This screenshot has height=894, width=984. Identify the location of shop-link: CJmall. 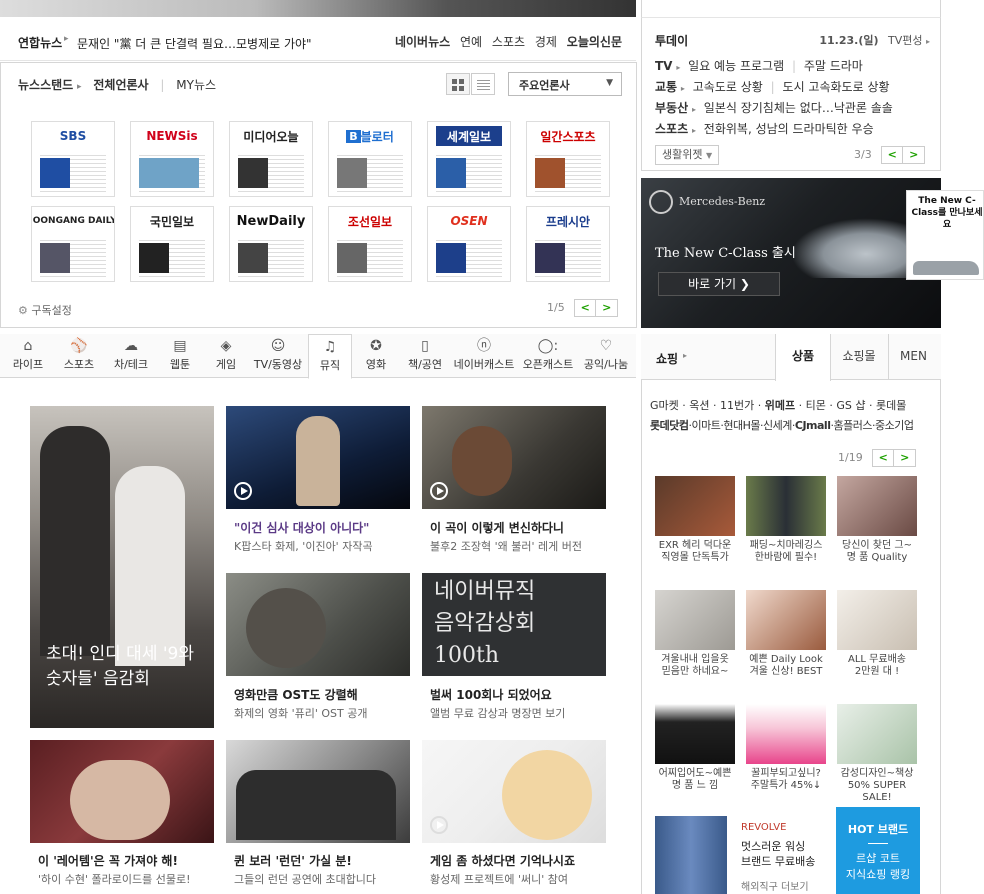
(813, 425).